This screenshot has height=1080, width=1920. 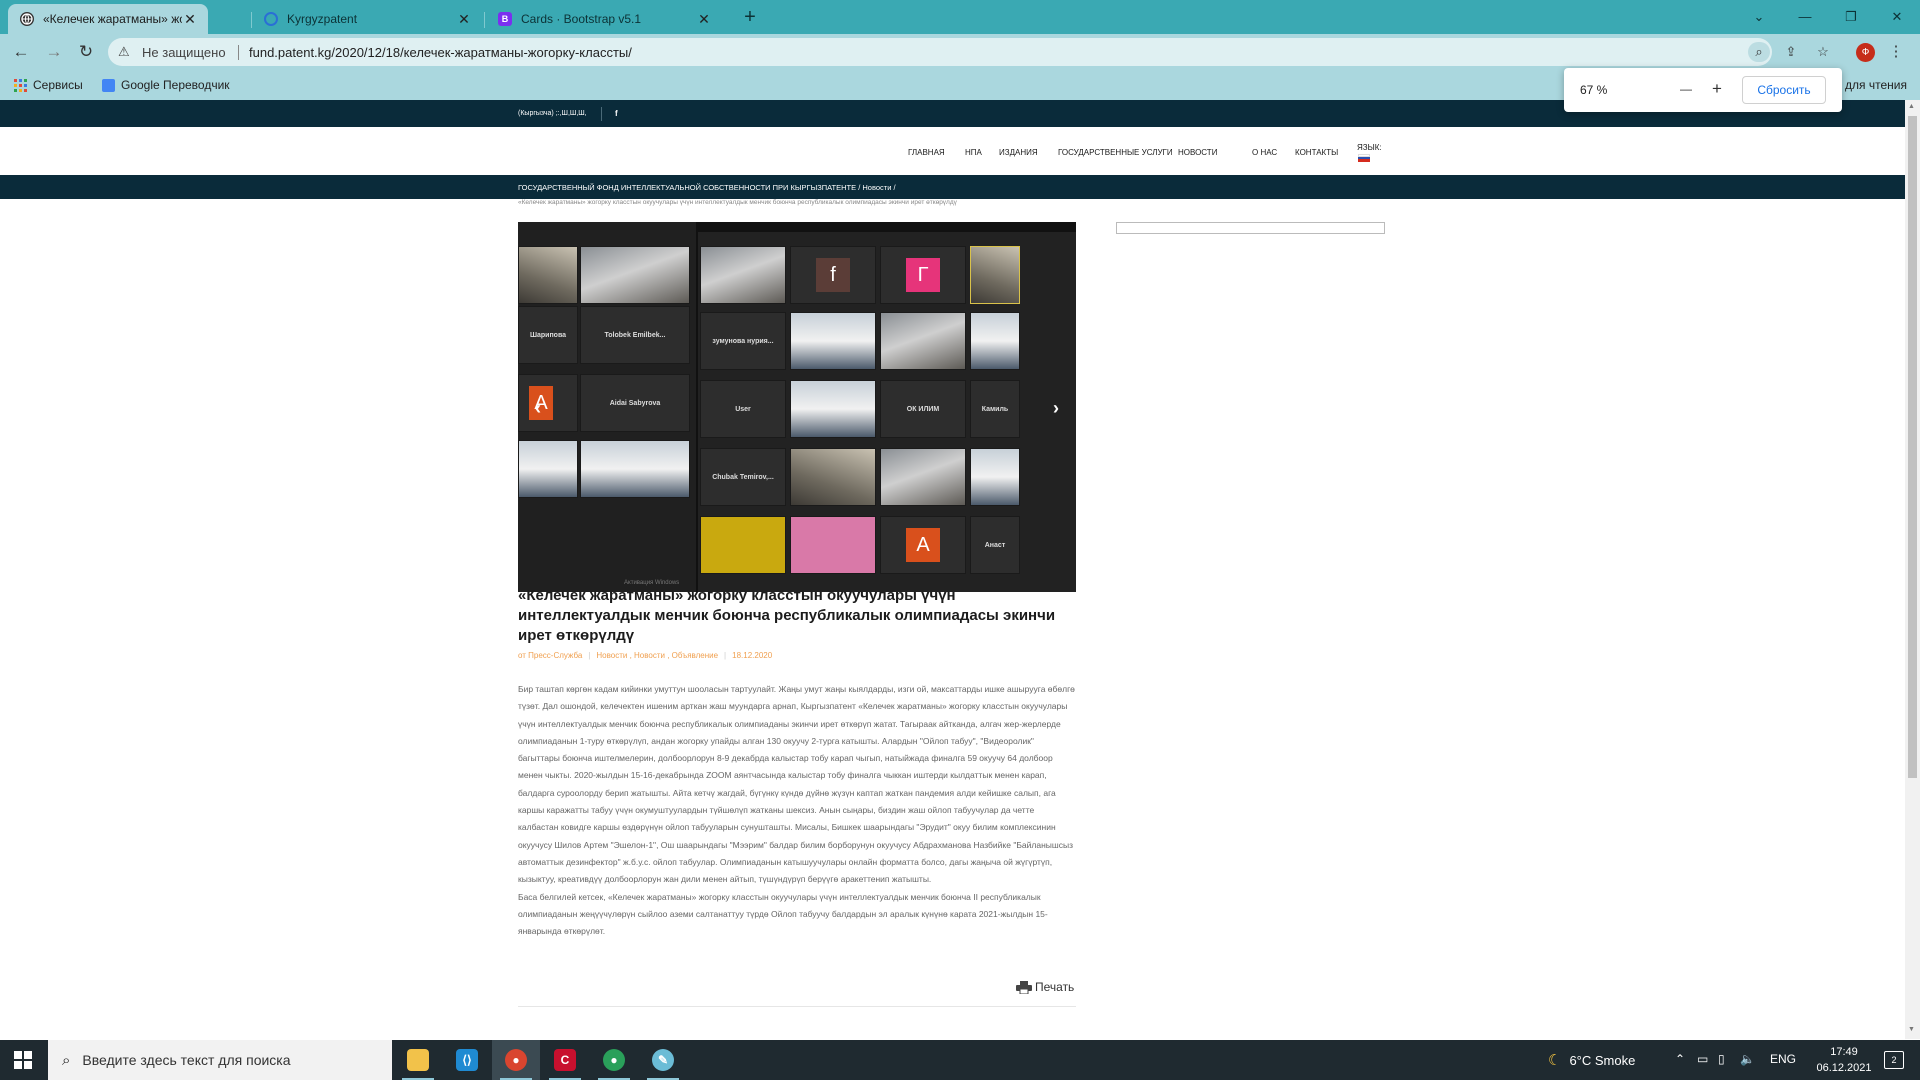 What do you see at coordinates (548, 335) in the screenshot?
I see `participant-name: Шарипова` at bounding box center [548, 335].